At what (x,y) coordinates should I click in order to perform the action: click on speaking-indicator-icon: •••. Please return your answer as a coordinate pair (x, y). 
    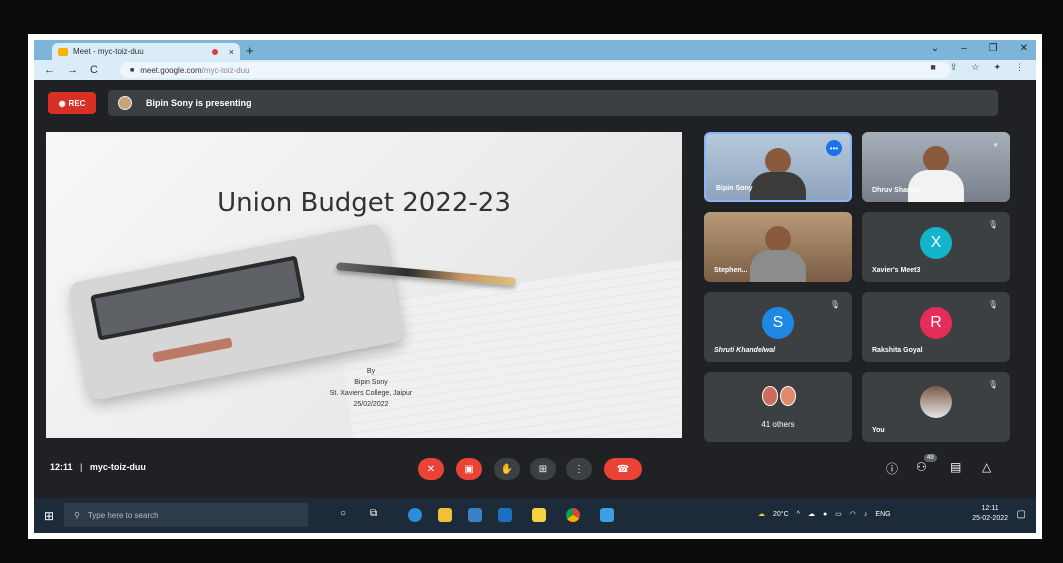
    Looking at the image, I should click on (834, 148).